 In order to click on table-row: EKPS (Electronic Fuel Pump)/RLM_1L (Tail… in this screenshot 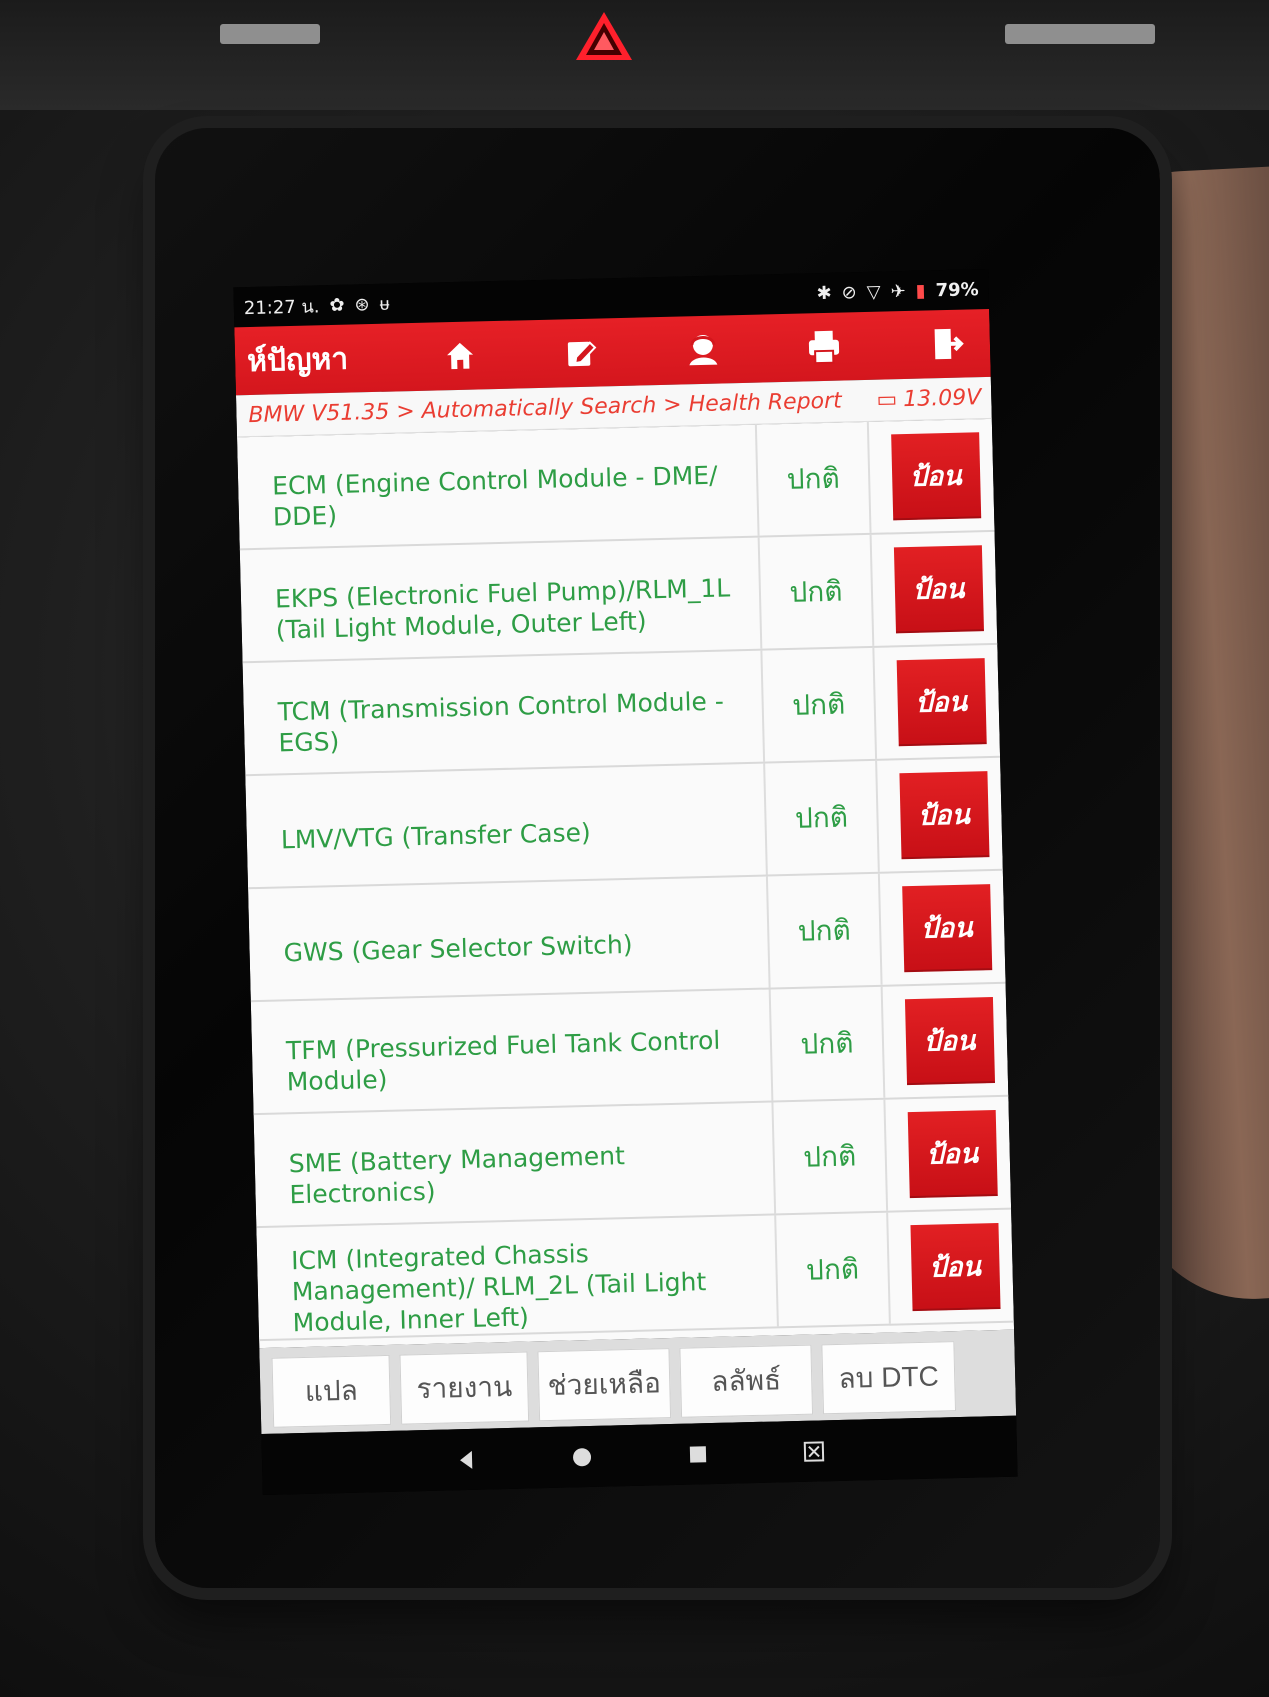, I will do `click(618, 597)`.